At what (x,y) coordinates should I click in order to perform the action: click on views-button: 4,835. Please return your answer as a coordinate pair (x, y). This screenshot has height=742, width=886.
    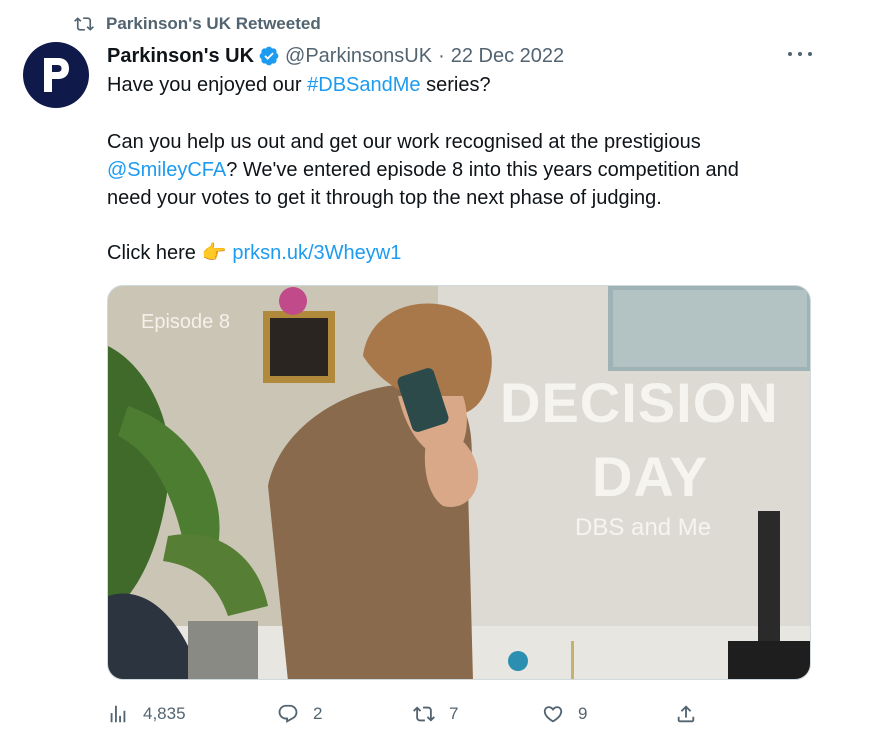
    Looking at the image, I should click on (146, 714).